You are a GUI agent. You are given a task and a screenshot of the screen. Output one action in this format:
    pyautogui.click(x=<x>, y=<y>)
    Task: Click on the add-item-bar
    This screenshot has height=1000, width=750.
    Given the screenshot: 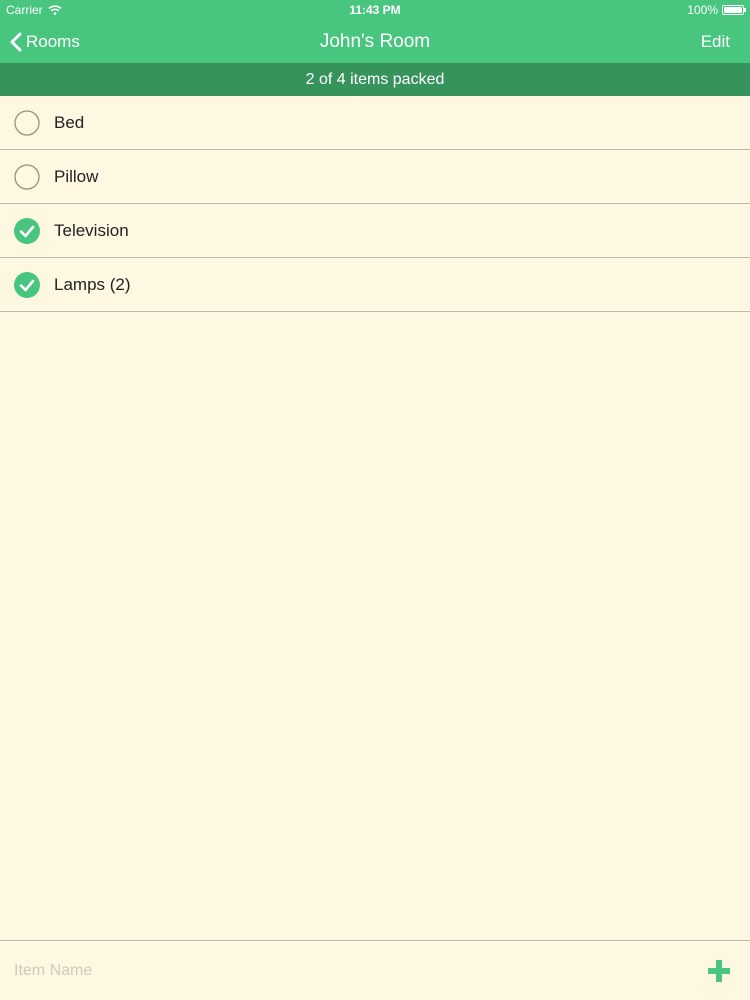 What is the action you would take?
    pyautogui.click(x=375, y=970)
    